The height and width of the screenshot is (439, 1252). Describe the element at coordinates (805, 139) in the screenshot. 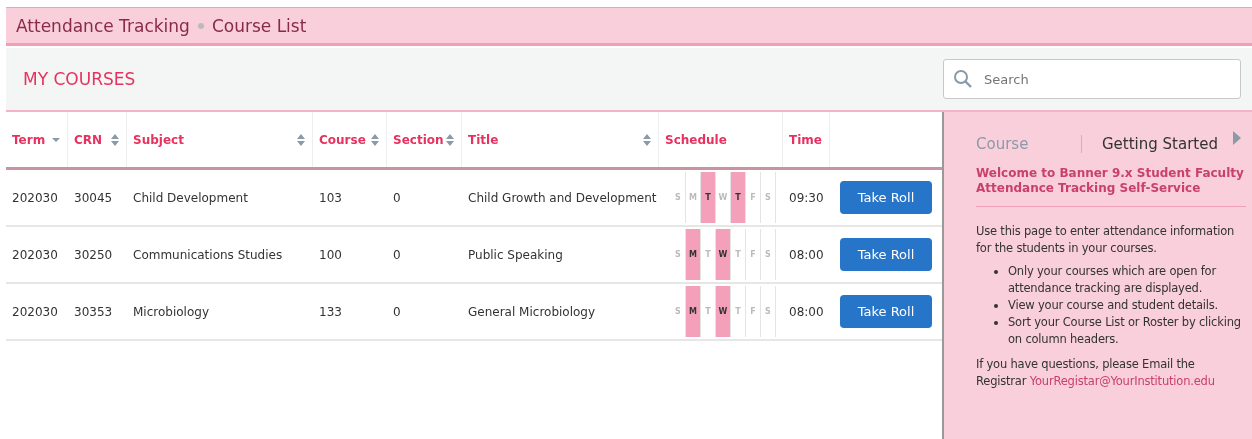

I see `column-header: Time` at that location.